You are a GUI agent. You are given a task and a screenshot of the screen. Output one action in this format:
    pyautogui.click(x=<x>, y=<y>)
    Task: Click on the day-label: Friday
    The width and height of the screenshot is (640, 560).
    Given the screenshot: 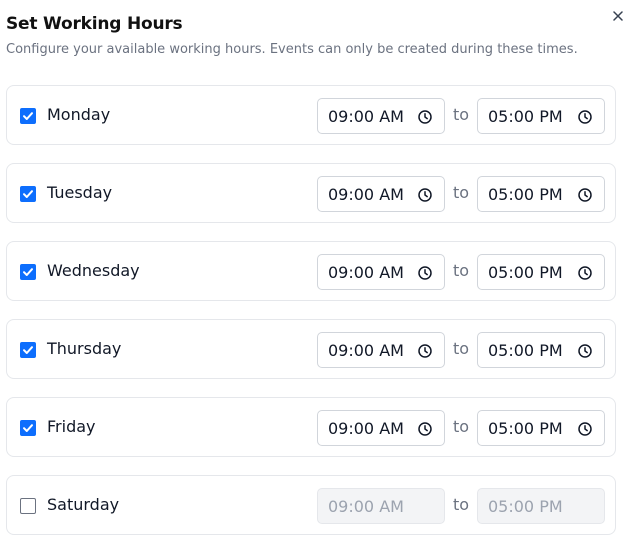 What is the action you would take?
    pyautogui.click(x=71, y=426)
    